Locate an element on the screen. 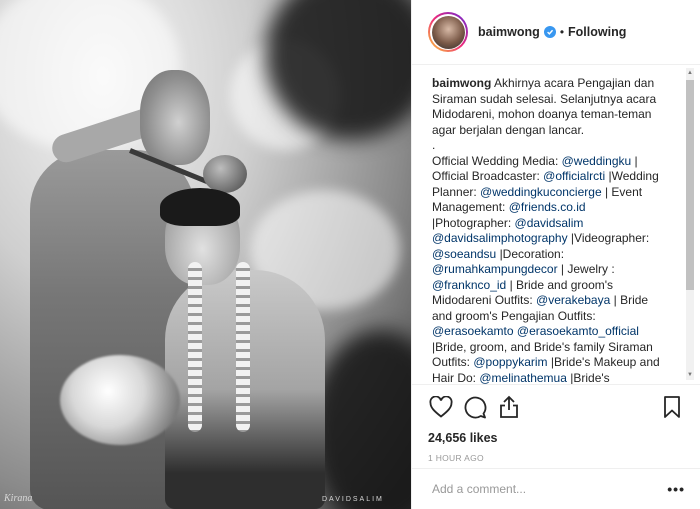 The width and height of the screenshot is (700, 509). bookmark-save-icon is located at coordinates (672, 407).